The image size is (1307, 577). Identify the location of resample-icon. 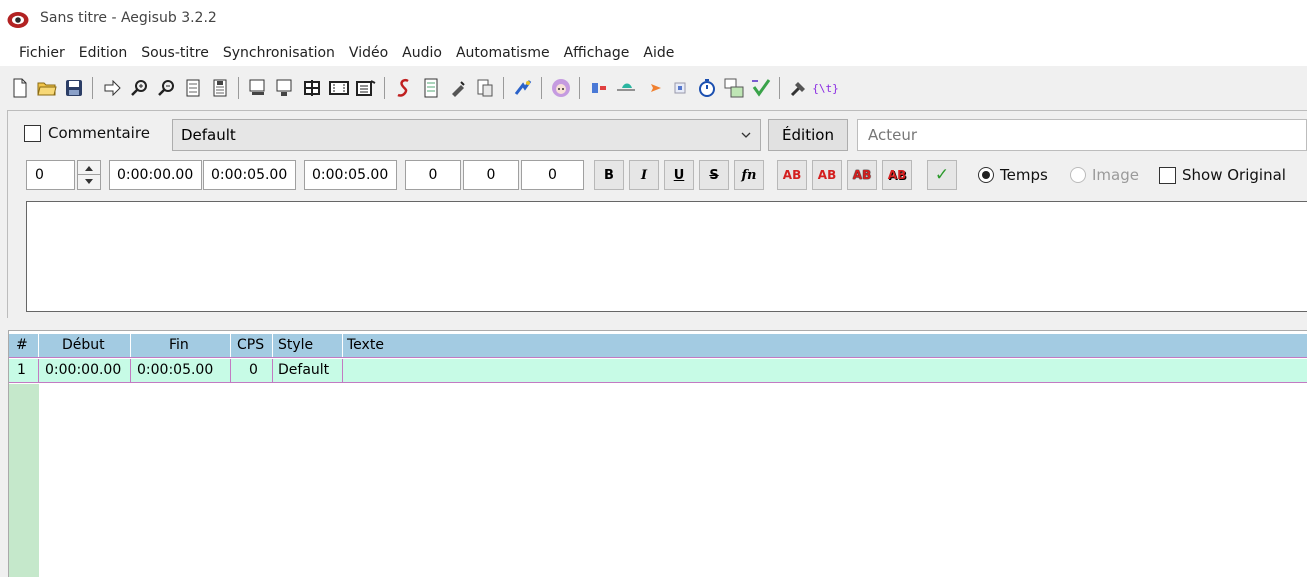
(599, 88).